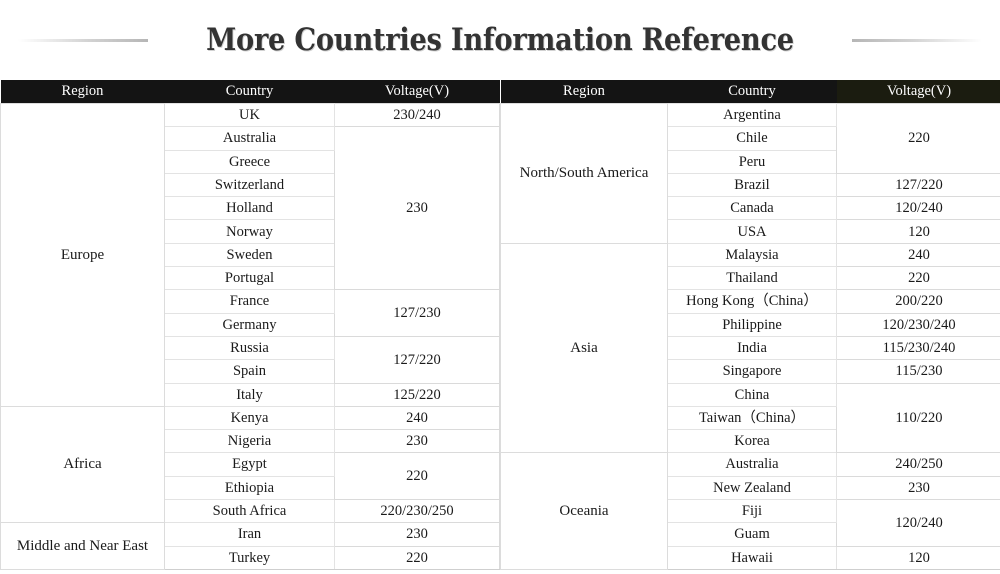 Image resolution: width=1000 pixels, height=574 pixels. I want to click on country-cell: Sweden, so click(249, 255).